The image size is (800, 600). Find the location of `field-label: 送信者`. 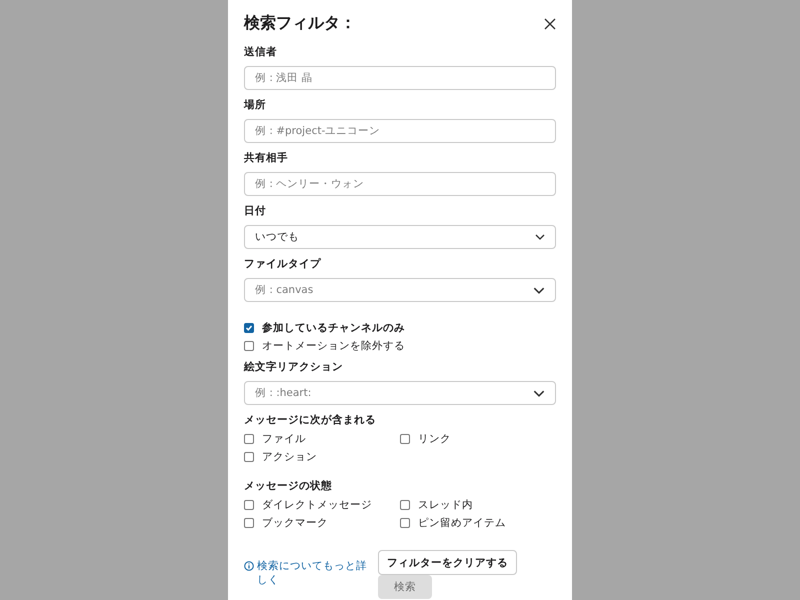

field-label: 送信者 is located at coordinates (261, 52).